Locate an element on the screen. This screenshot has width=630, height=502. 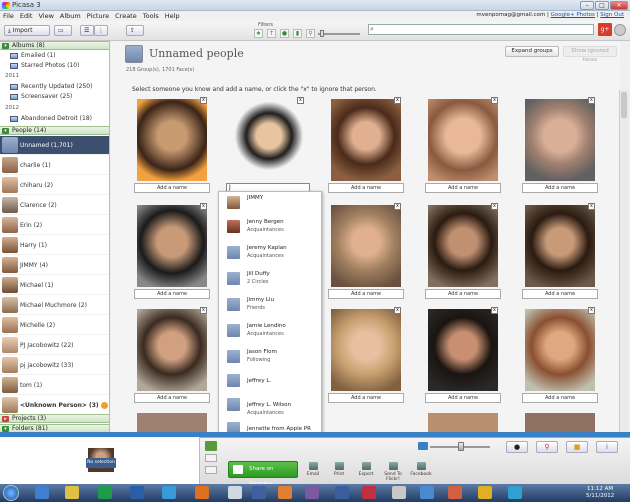
date-filter-slider is located at coordinates (339, 34).